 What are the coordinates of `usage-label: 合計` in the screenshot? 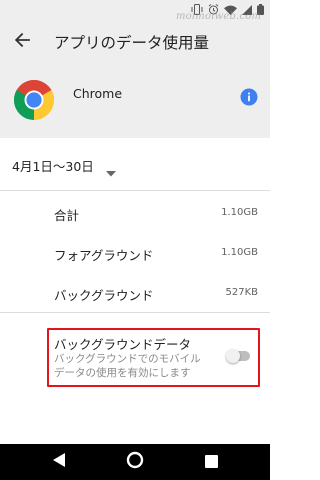 It's located at (67, 215).